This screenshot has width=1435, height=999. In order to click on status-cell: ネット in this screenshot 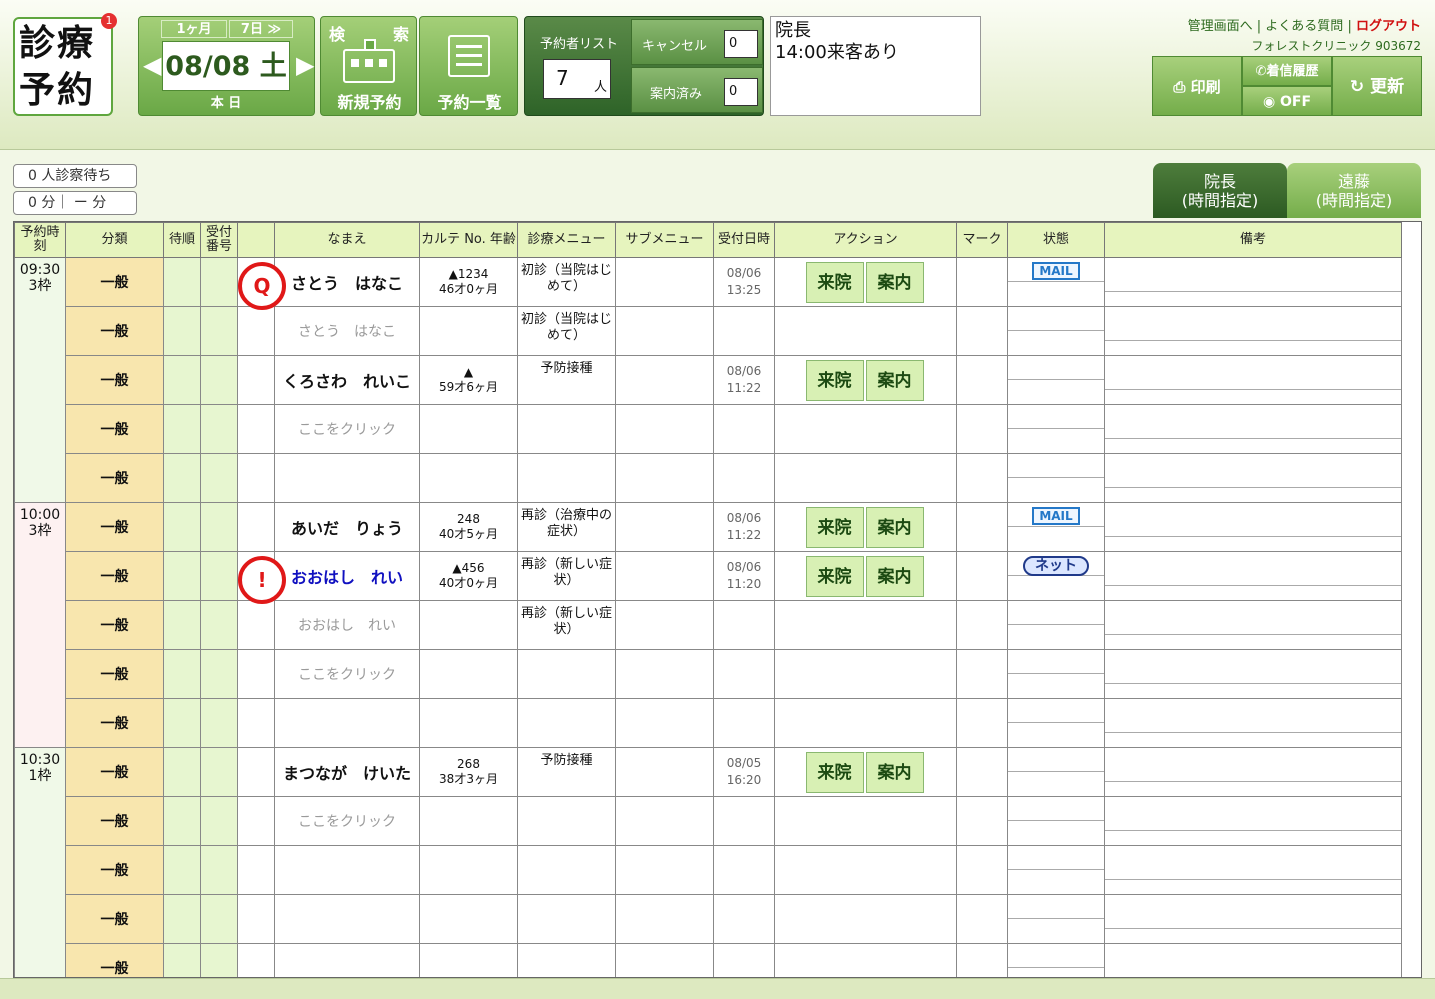, I will do `click(1056, 576)`.